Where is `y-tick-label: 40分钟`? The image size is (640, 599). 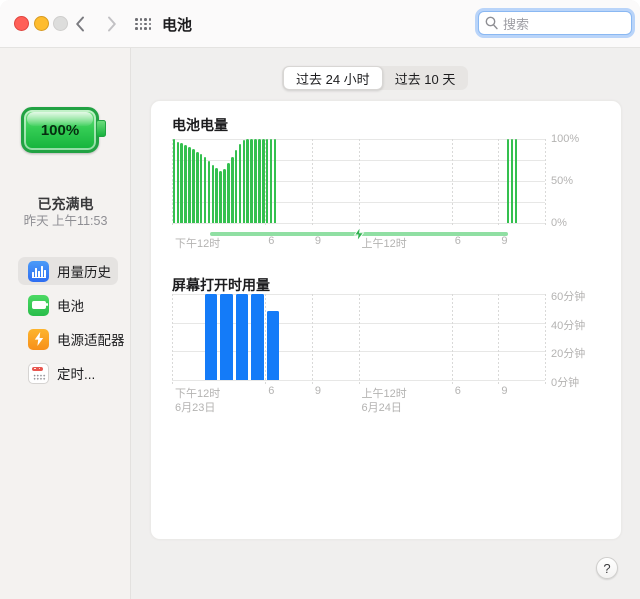
y-tick-label: 40分钟 is located at coordinates (568, 325).